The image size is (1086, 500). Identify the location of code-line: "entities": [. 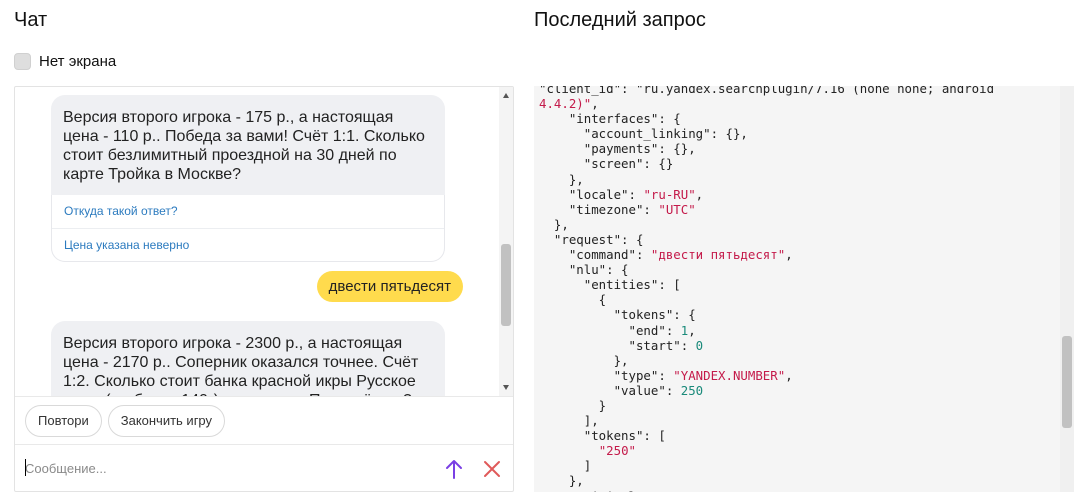
(610, 285).